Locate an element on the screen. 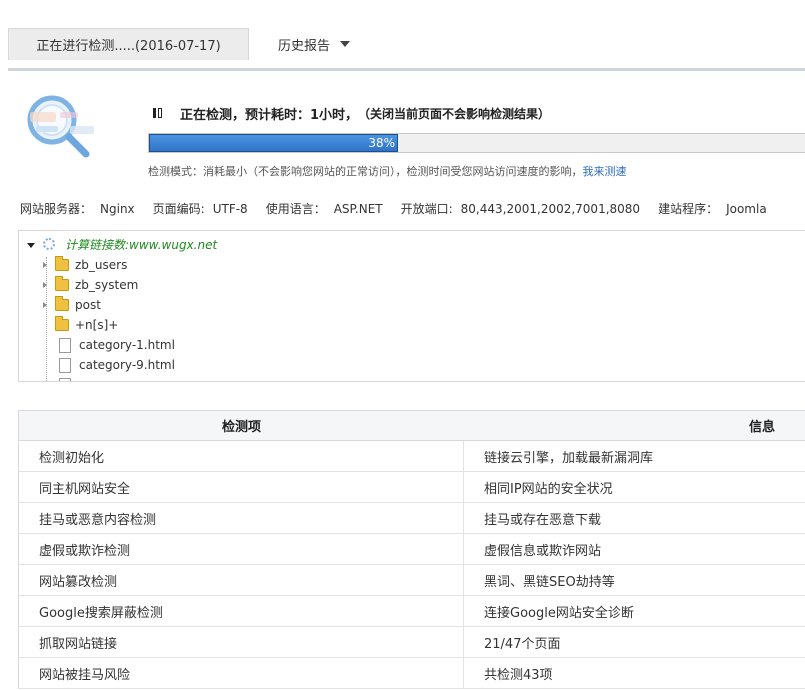 This screenshot has height=690, width=805. header-info: 信息 is located at coordinates (761, 427).